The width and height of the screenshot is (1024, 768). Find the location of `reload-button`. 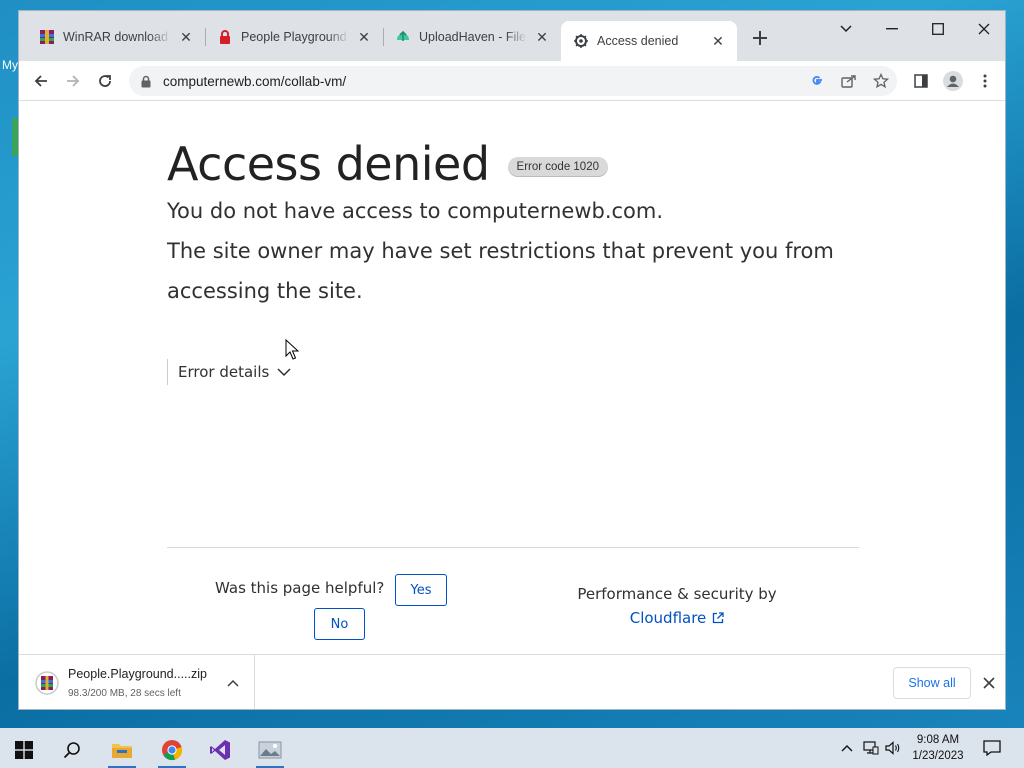

reload-button is located at coordinates (105, 81).